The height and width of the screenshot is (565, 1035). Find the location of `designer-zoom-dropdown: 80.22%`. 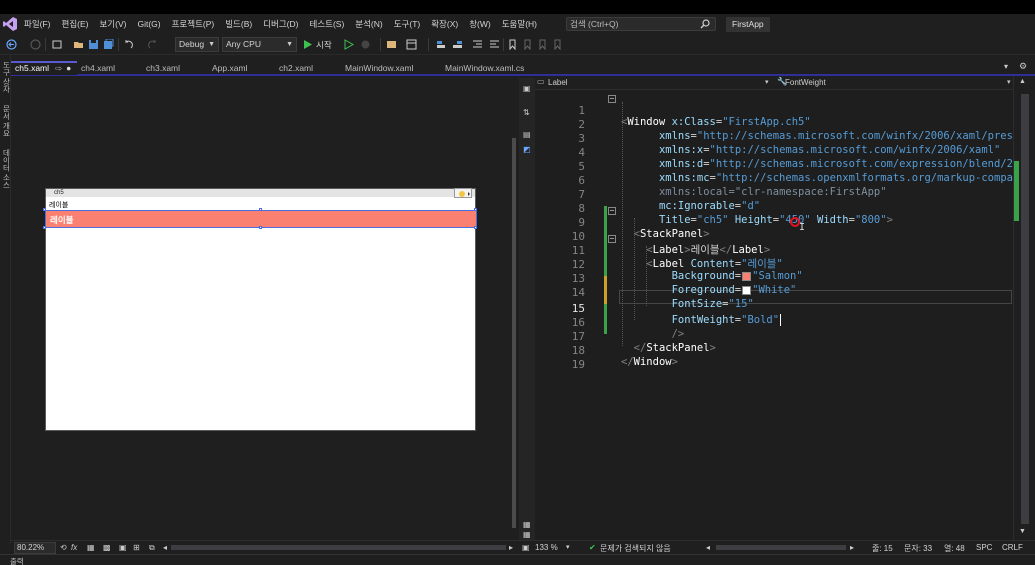

designer-zoom-dropdown: 80.22% is located at coordinates (35, 548).